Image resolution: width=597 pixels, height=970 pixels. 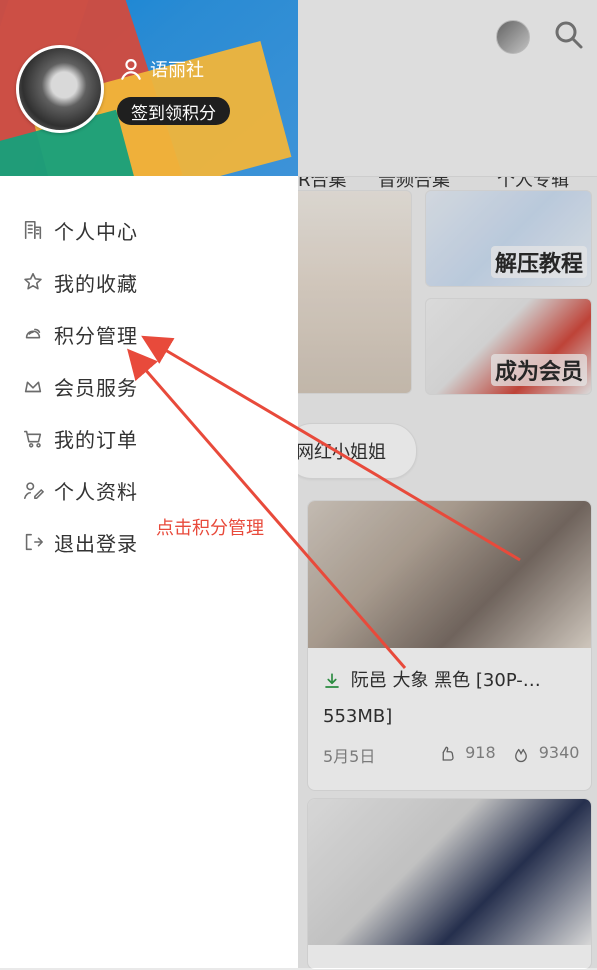 What do you see at coordinates (508, 753) in the screenshot?
I see `post-stats: 918 9340` at bounding box center [508, 753].